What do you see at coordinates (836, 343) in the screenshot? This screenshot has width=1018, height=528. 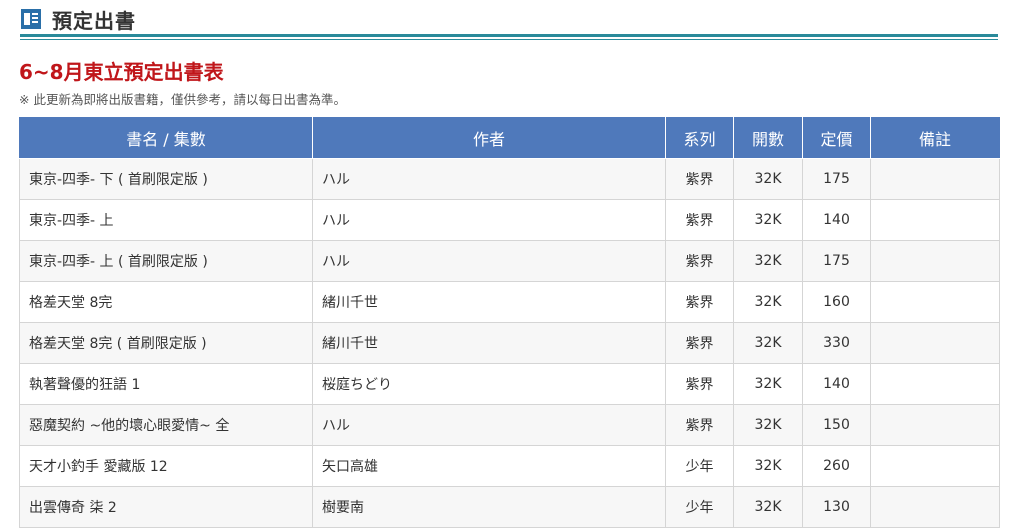 I see `book-price: 330` at bounding box center [836, 343].